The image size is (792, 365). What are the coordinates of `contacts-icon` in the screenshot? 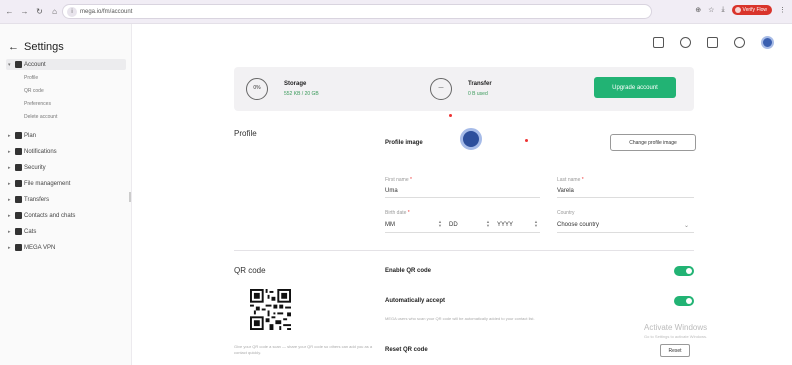 It's located at (18, 215).